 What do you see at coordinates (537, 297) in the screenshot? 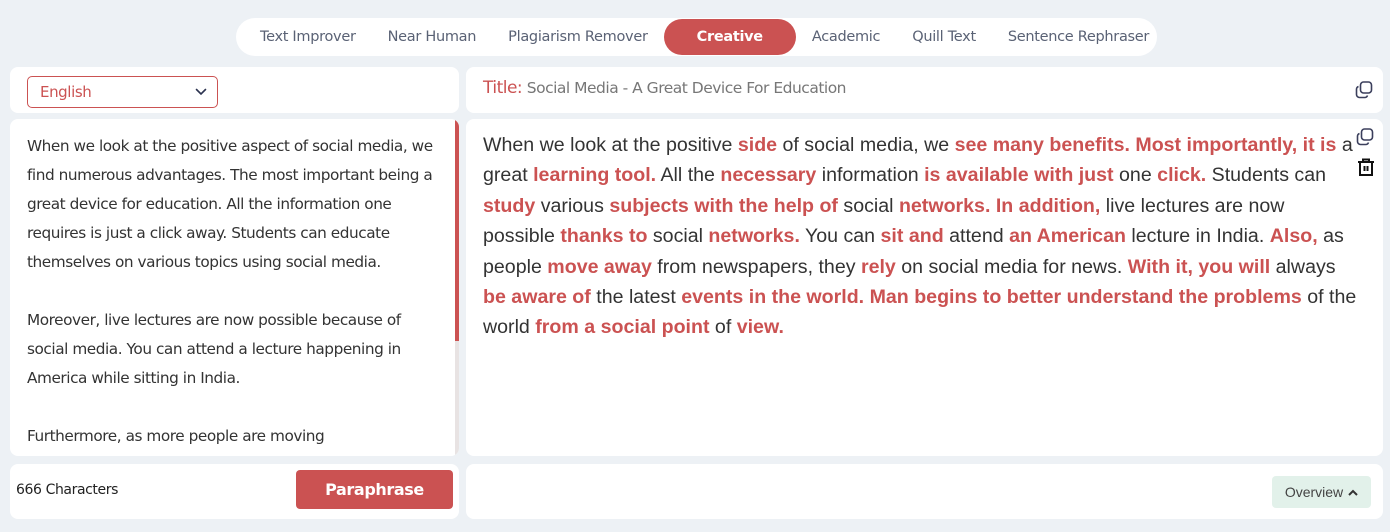
I see `changed-phrase: be aware of` at bounding box center [537, 297].